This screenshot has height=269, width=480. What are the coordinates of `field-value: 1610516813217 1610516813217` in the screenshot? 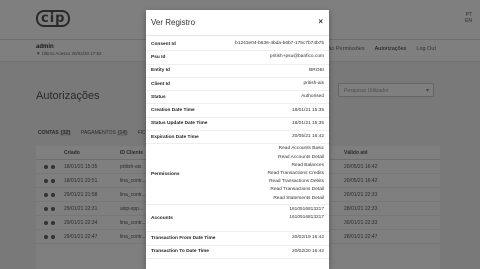 It's located at (306, 218).